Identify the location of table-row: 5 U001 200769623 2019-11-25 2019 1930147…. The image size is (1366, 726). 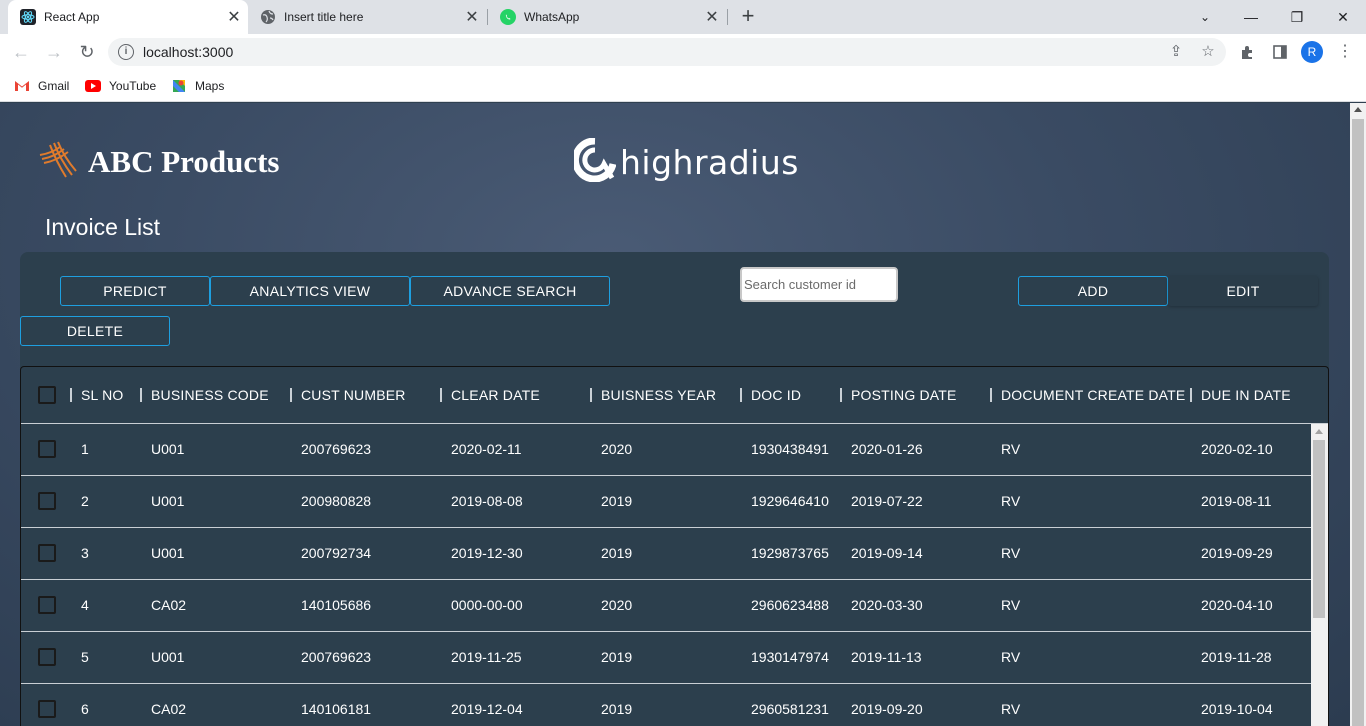
(666, 658).